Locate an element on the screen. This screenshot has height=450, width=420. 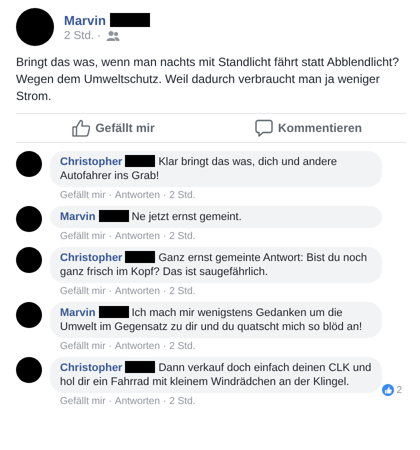
reaction-count: 2 is located at coordinates (392, 390).